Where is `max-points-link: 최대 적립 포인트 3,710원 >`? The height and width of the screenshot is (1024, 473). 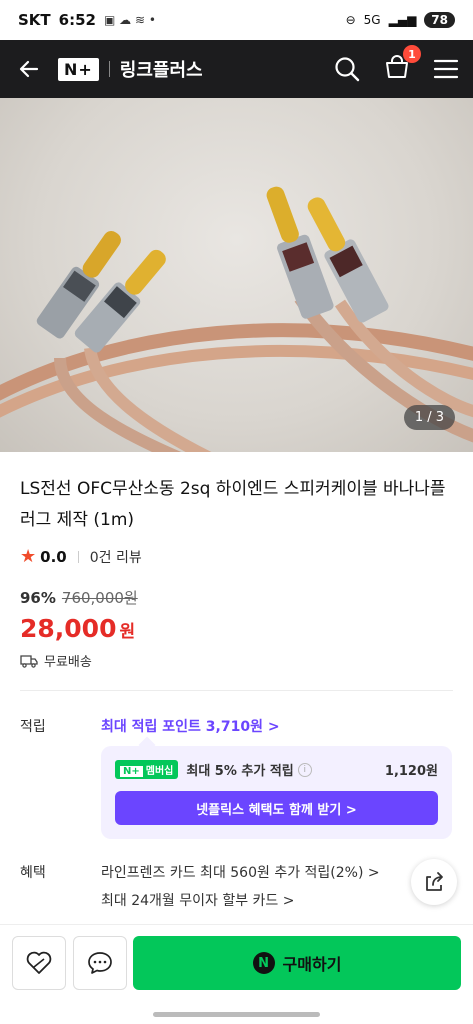
max-points-link: 최대 적립 포인트 3,710원 > is located at coordinates (190, 726).